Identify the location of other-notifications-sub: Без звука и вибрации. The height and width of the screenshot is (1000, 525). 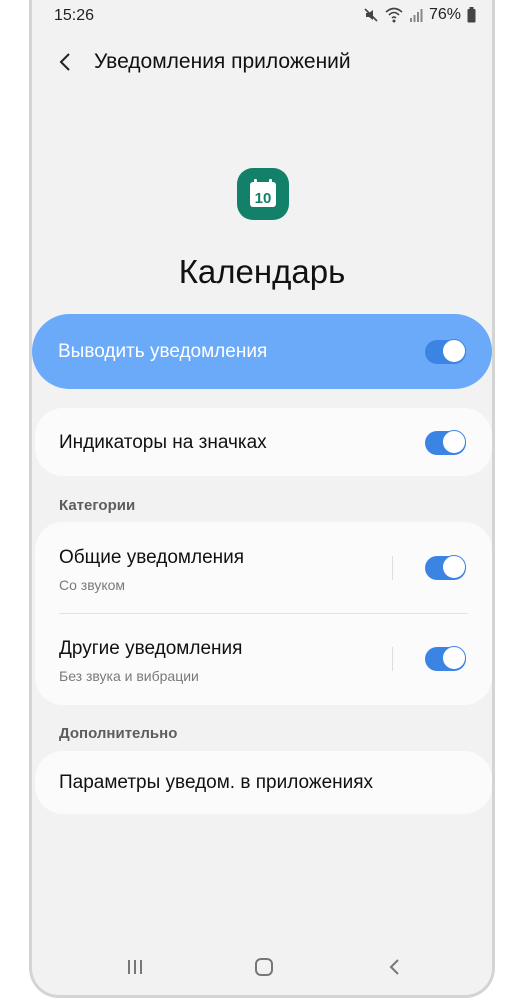
(129, 676).